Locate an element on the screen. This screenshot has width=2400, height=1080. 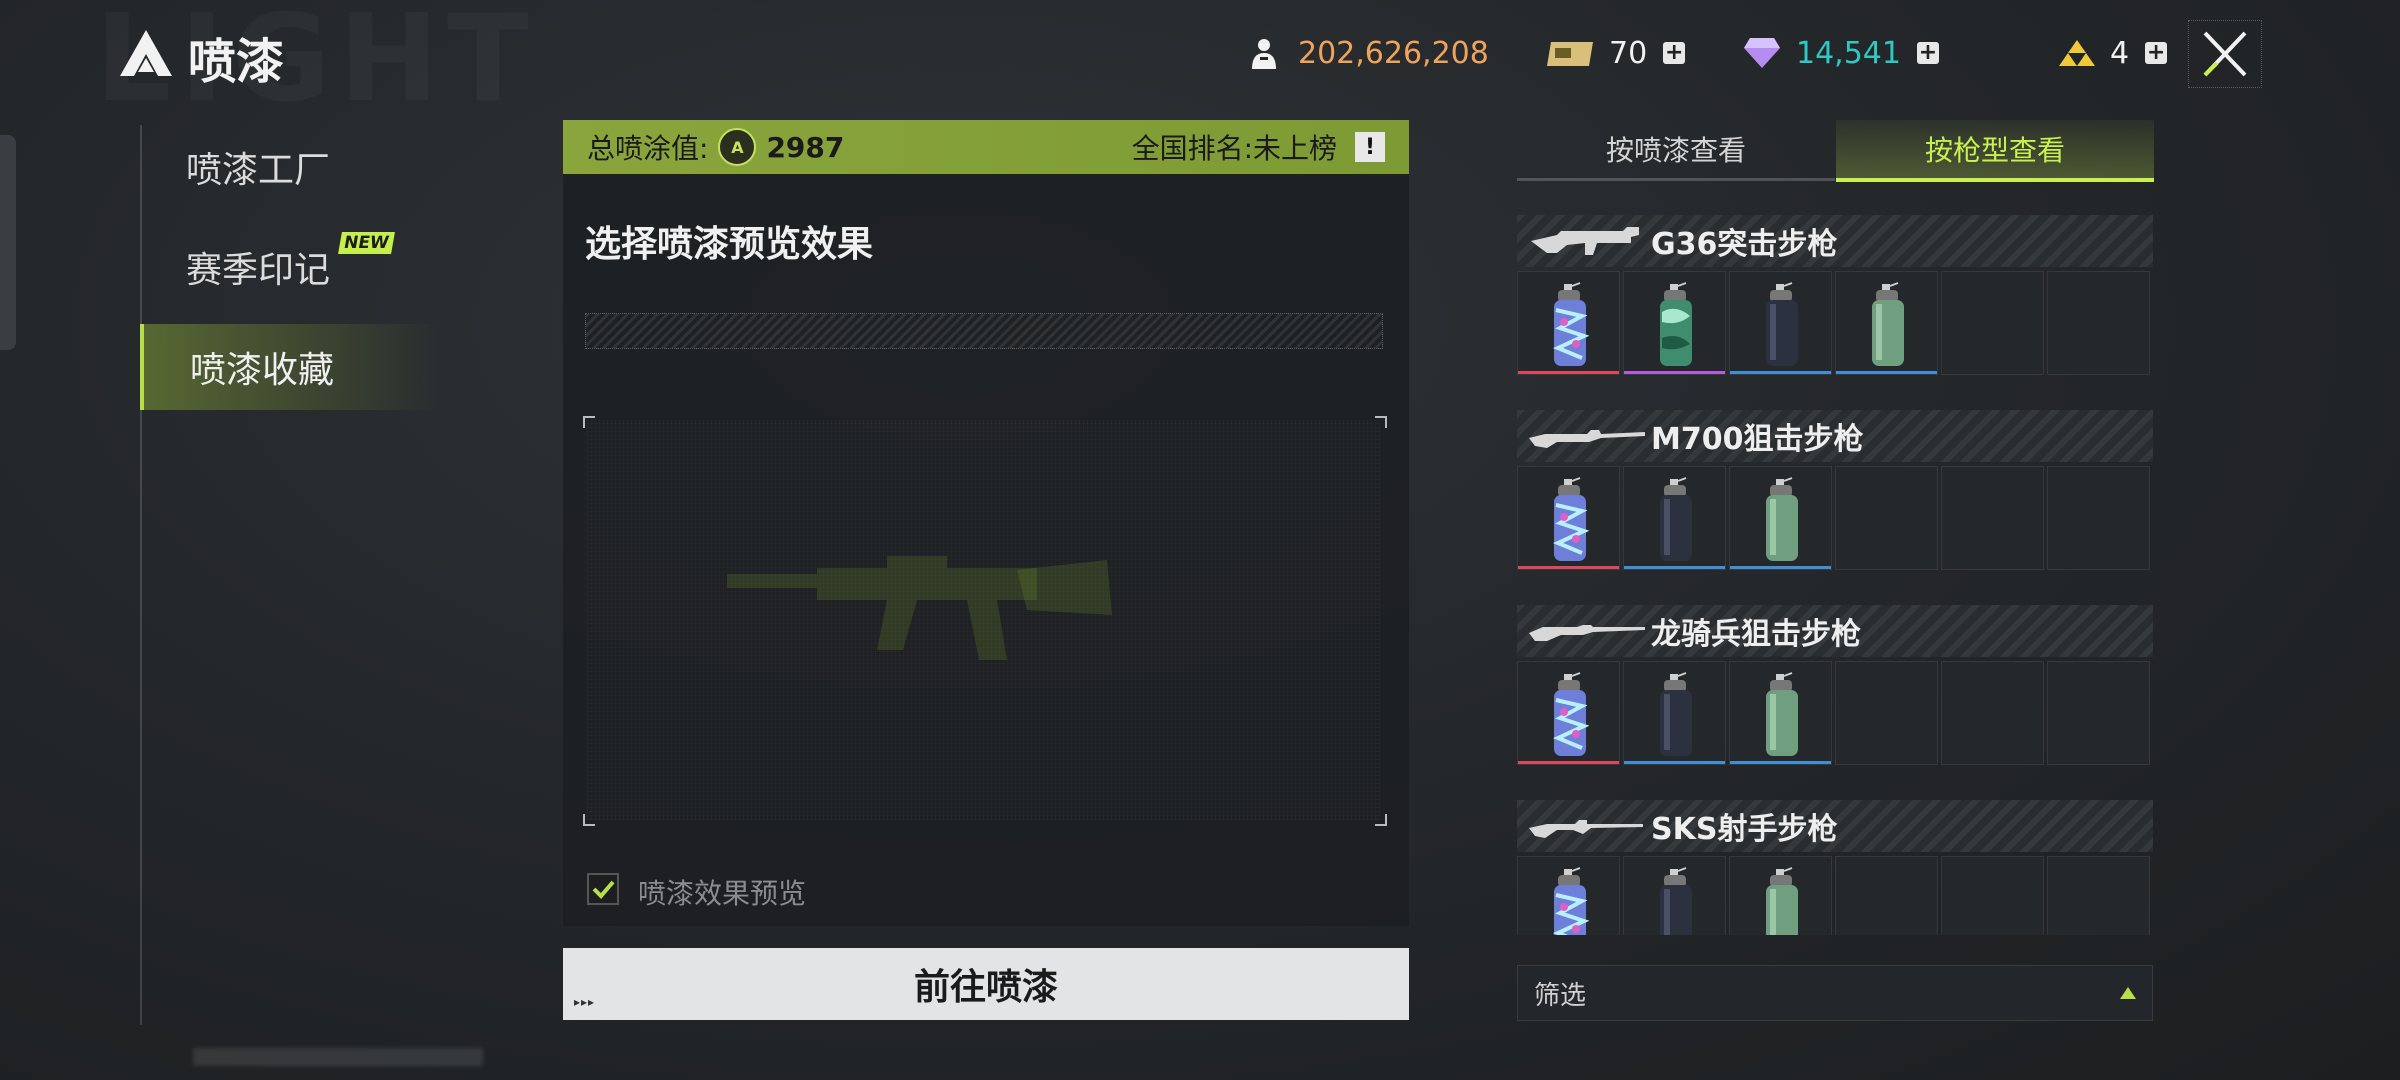
diamond-resource: 14,541 + is located at coordinates (1840, 53).